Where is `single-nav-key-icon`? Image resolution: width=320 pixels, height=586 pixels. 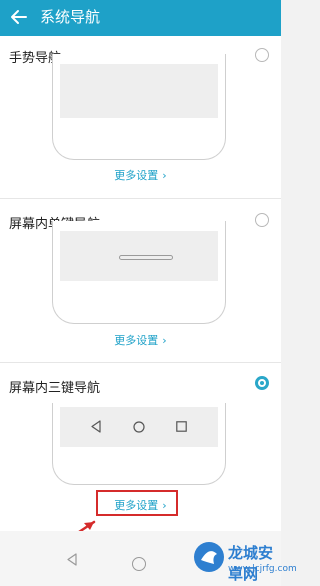
single-nav-key-icon is located at coordinates (146, 257).